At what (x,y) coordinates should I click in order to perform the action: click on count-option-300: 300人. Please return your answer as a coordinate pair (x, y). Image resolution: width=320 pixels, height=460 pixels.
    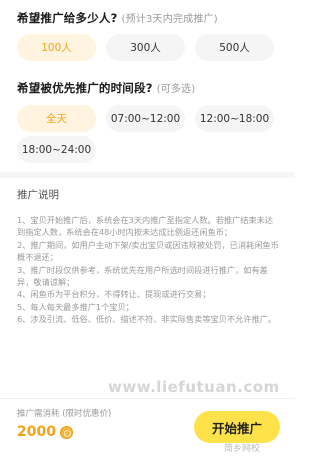
    Looking at the image, I should click on (145, 47).